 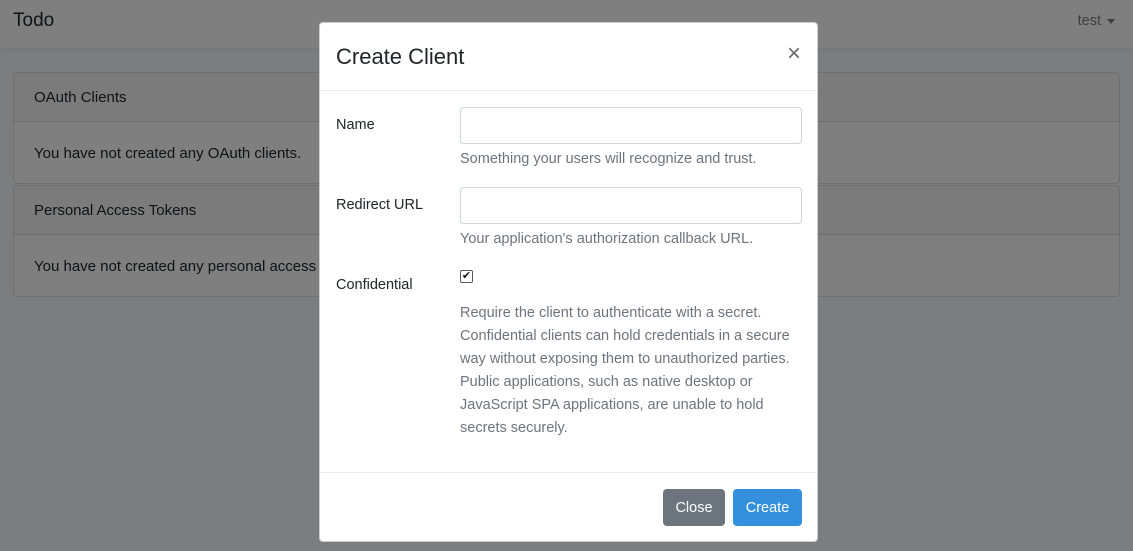 What do you see at coordinates (568, 506) in the screenshot?
I see `modal-footer: Close Create` at bounding box center [568, 506].